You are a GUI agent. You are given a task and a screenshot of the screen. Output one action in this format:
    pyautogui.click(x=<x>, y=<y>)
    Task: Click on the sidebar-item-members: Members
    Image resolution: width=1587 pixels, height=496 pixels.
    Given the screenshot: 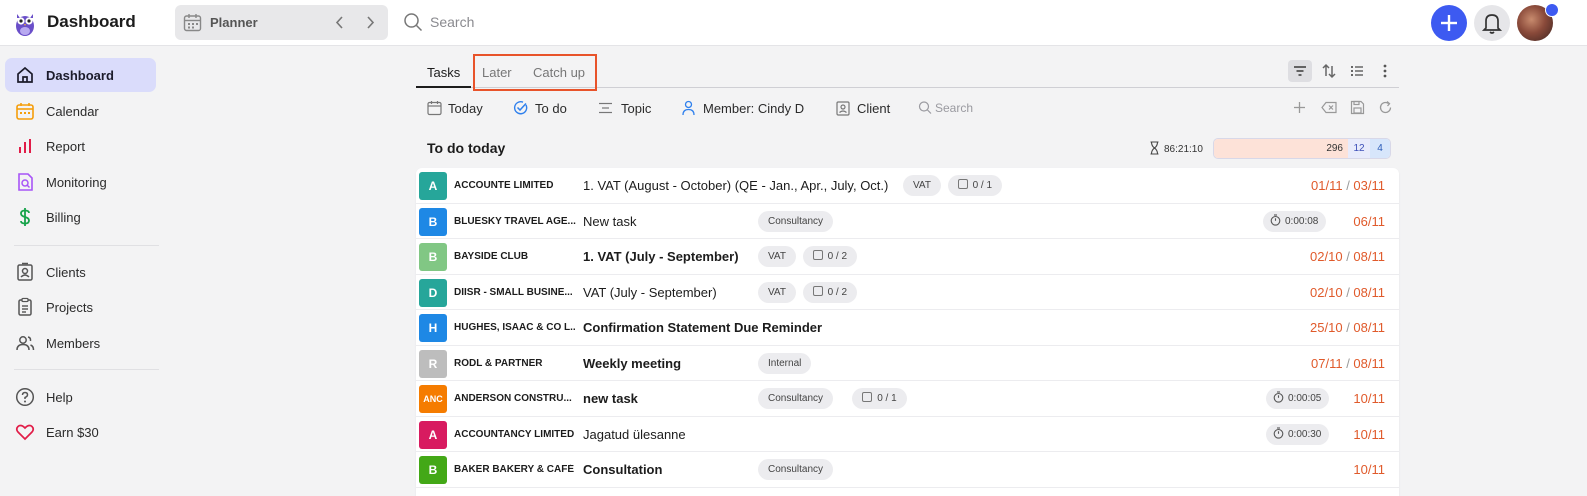 What is the action you would take?
    pyautogui.click(x=80, y=343)
    